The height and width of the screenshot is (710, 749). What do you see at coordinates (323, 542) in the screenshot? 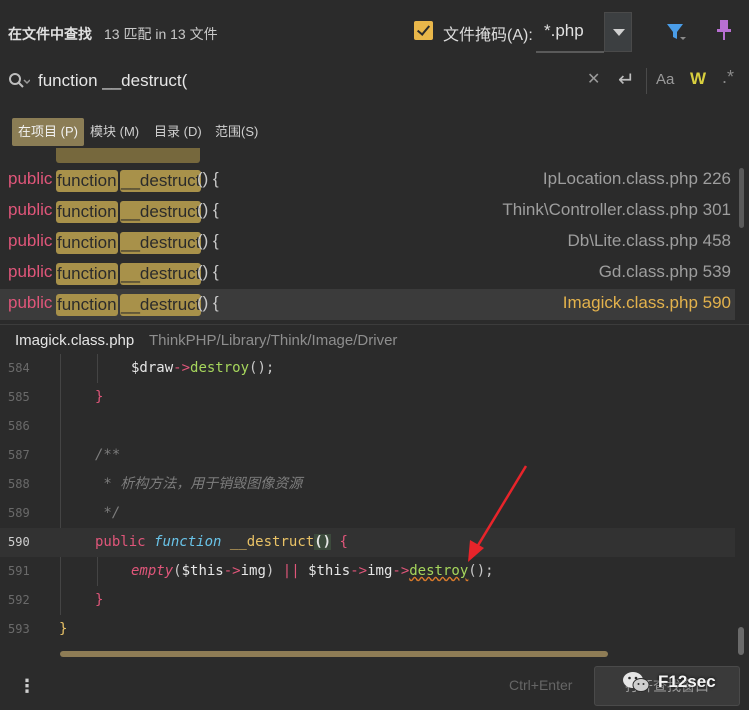
I see `code-token: ()` at bounding box center [323, 542].